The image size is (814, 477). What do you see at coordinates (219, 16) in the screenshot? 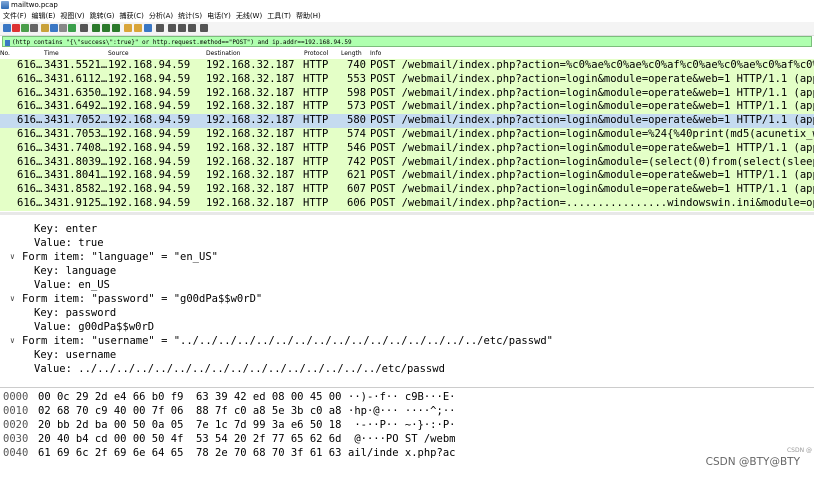
I see `menu-item-7: 电话(Y)` at bounding box center [219, 16].